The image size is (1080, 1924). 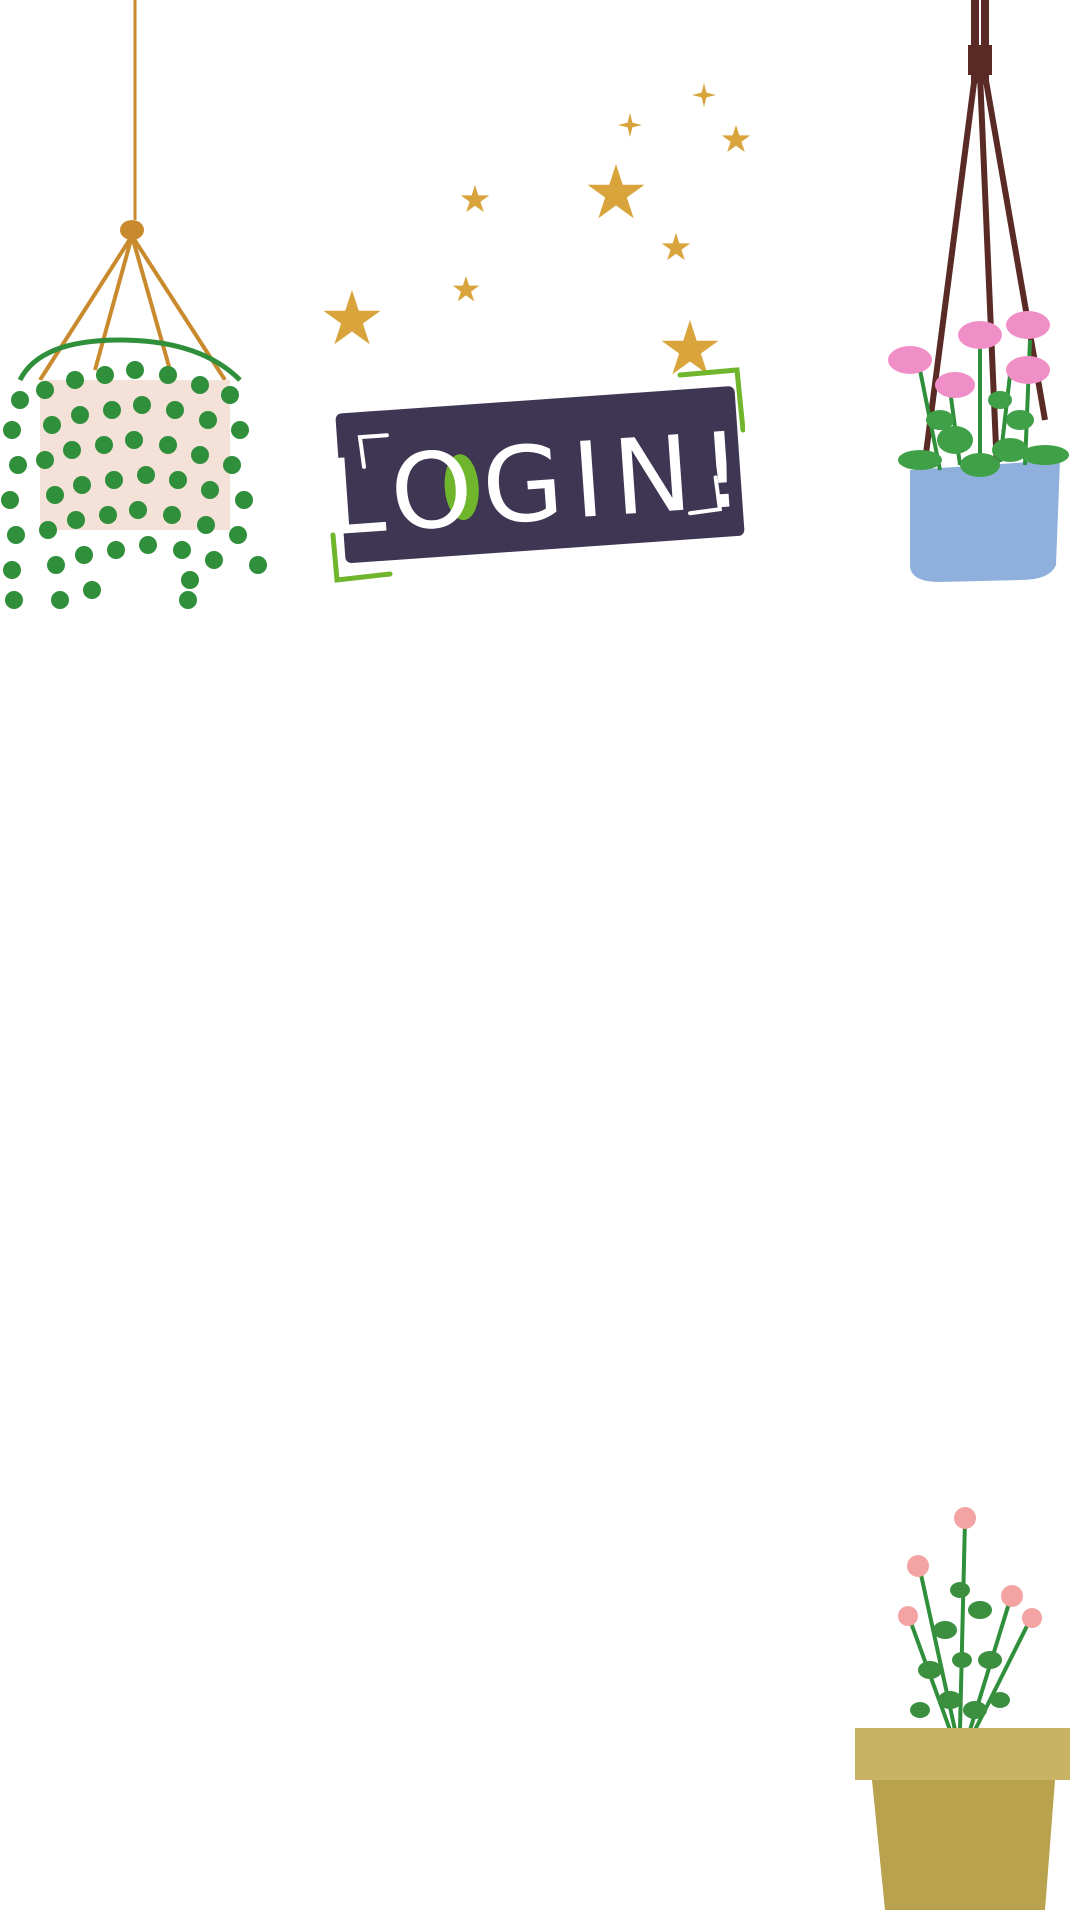 I want to click on hanging-flower-plant-icon, so click(x=980, y=300).